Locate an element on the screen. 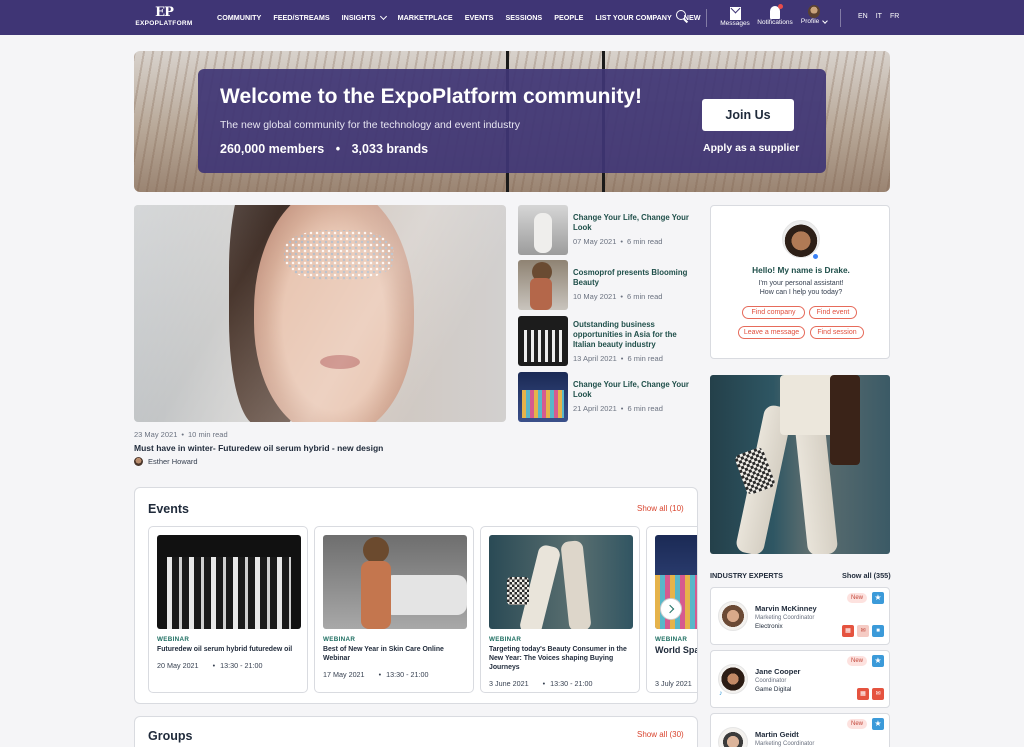 The height and width of the screenshot is (747, 1024). find-company-button: Find company is located at coordinates (773, 312).